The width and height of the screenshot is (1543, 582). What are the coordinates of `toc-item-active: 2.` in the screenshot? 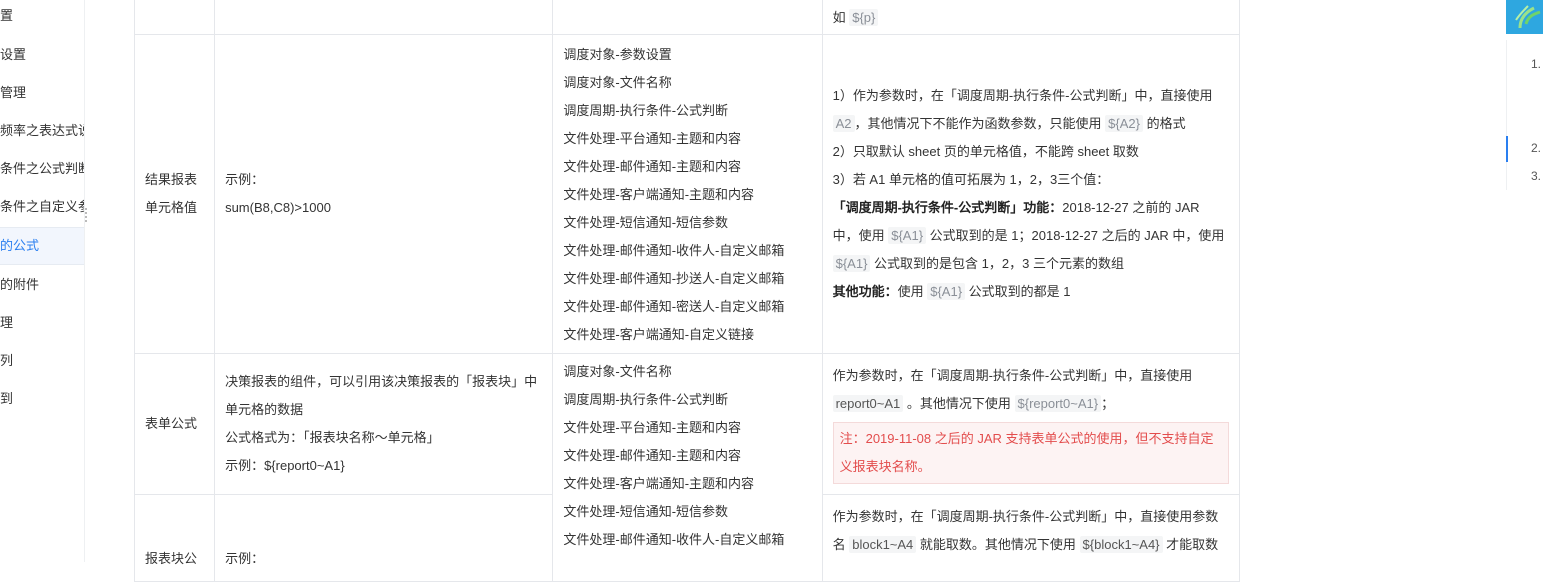 It's located at (1536, 148).